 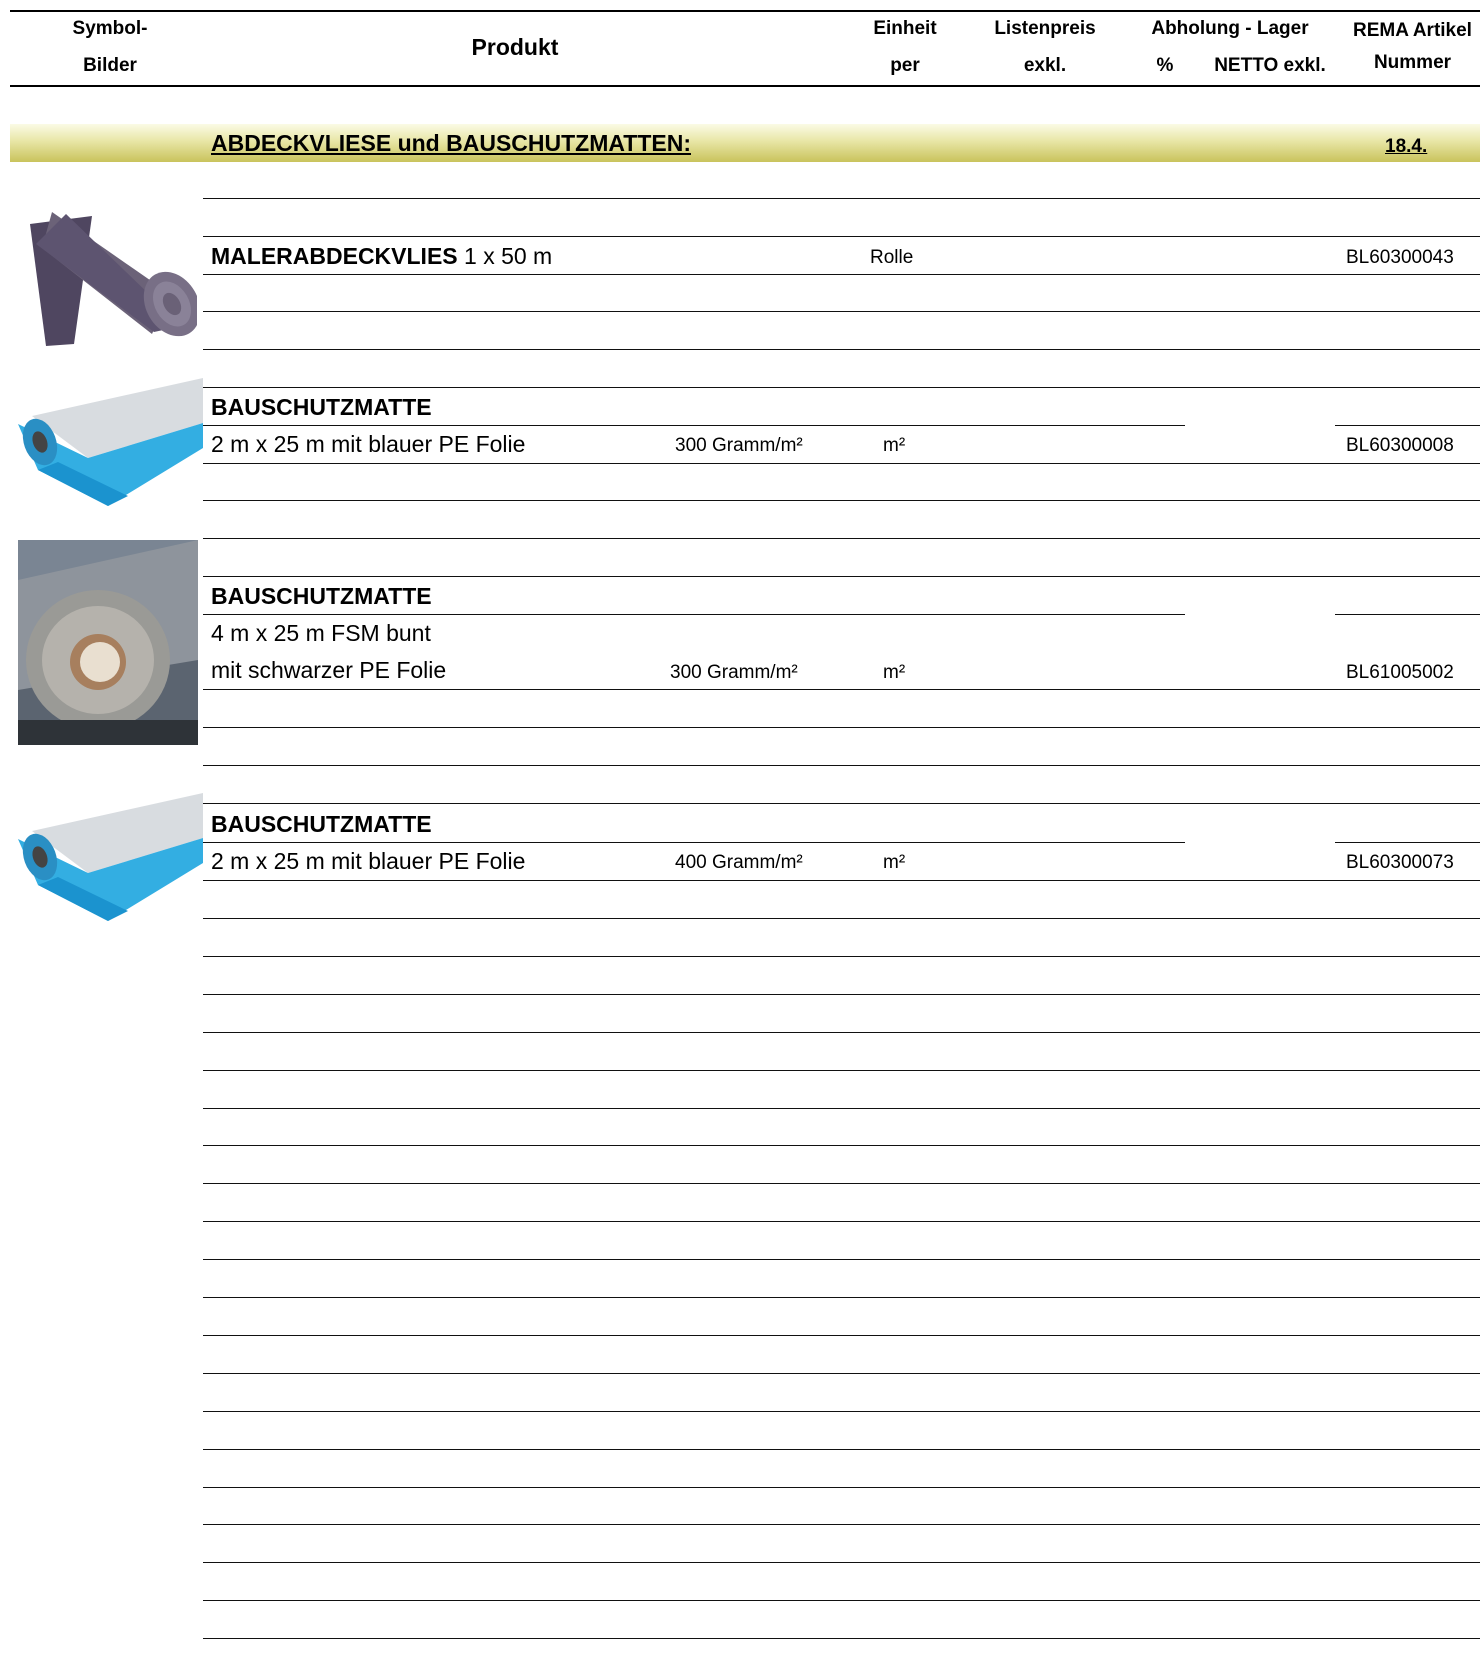 What do you see at coordinates (1230, 28) in the screenshot?
I see `header-pickup-line1: Abholung - Lager` at bounding box center [1230, 28].